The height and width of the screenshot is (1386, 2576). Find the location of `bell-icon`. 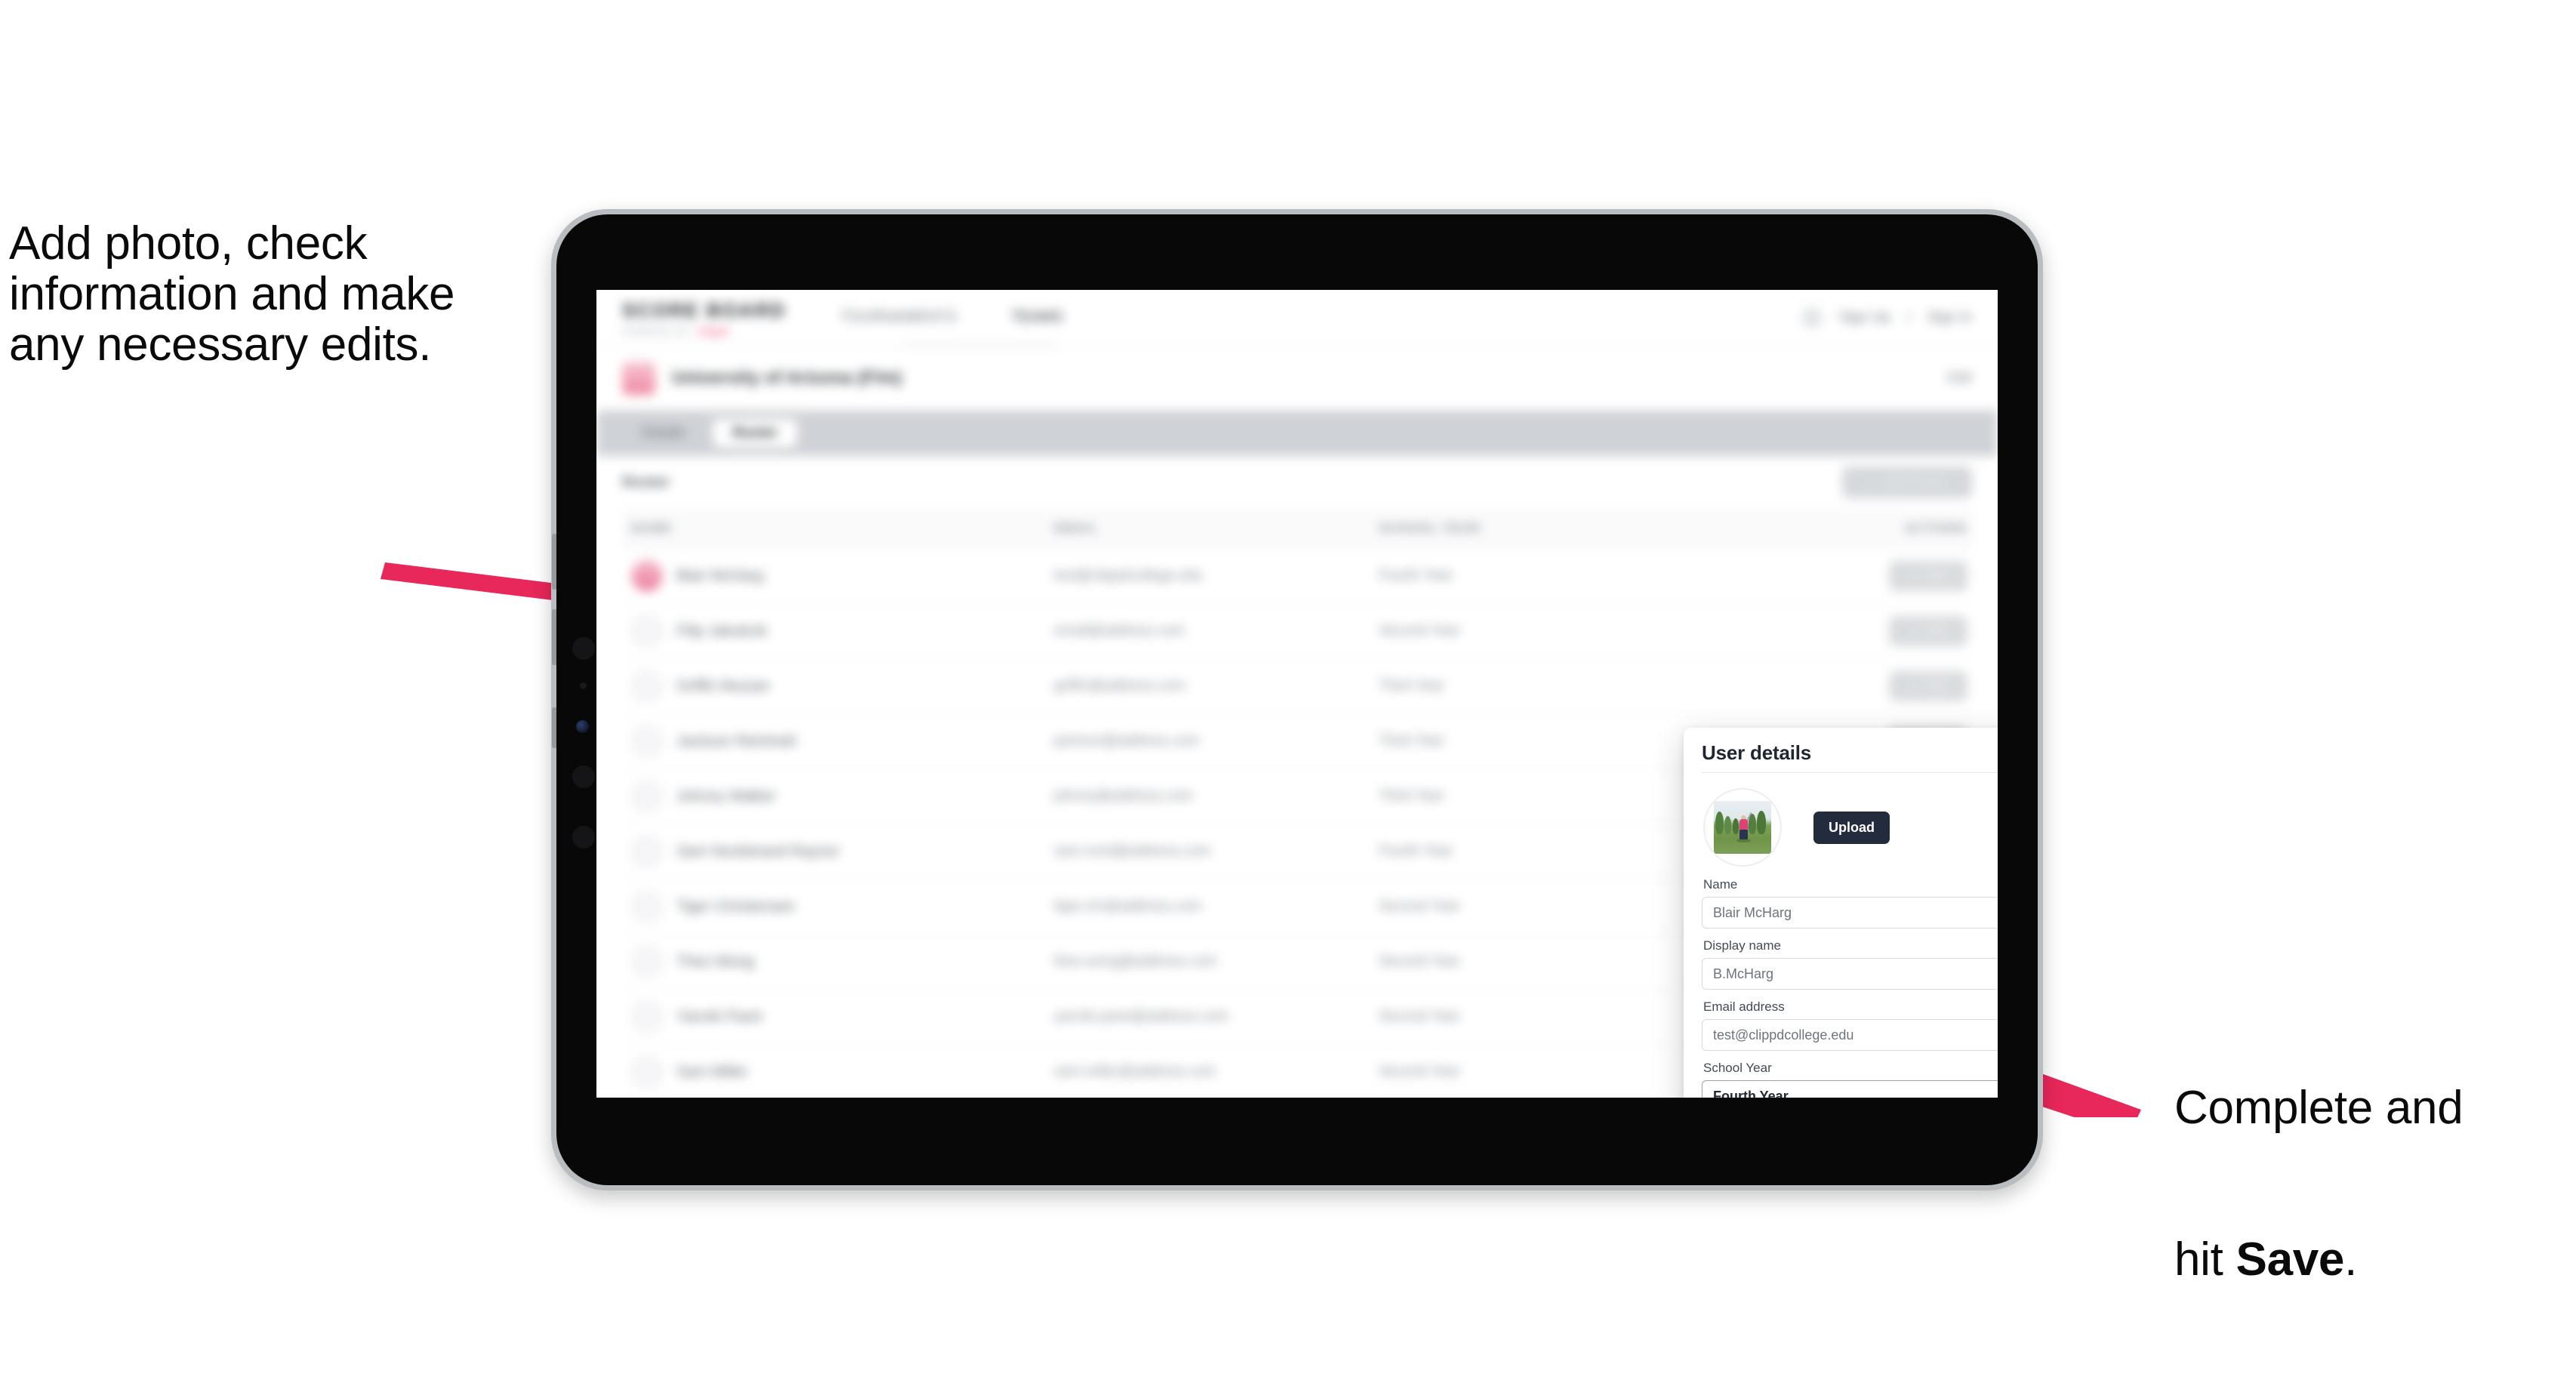

bell-icon is located at coordinates (1812, 317).